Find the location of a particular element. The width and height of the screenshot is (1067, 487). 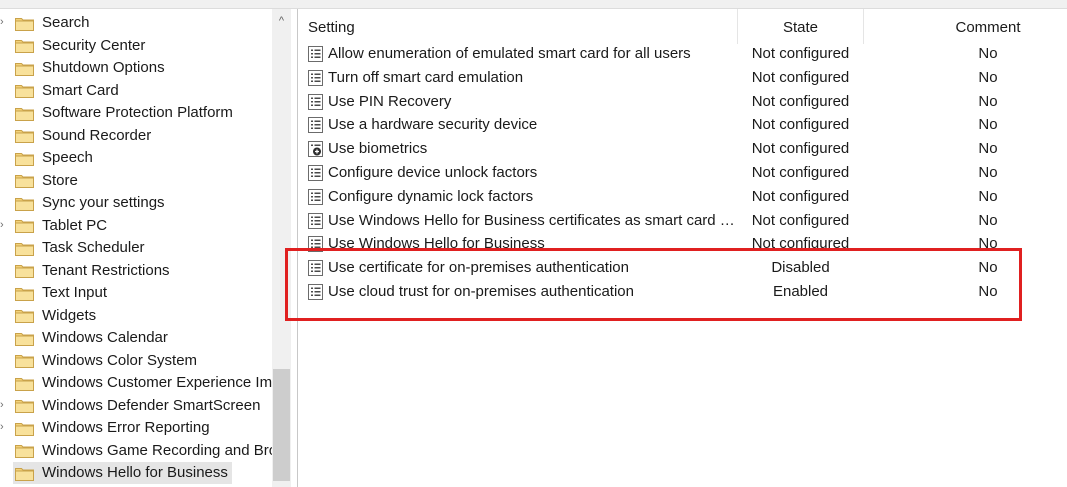

tree-item: › Windows Defender SmartScreen is located at coordinates (136, 406).